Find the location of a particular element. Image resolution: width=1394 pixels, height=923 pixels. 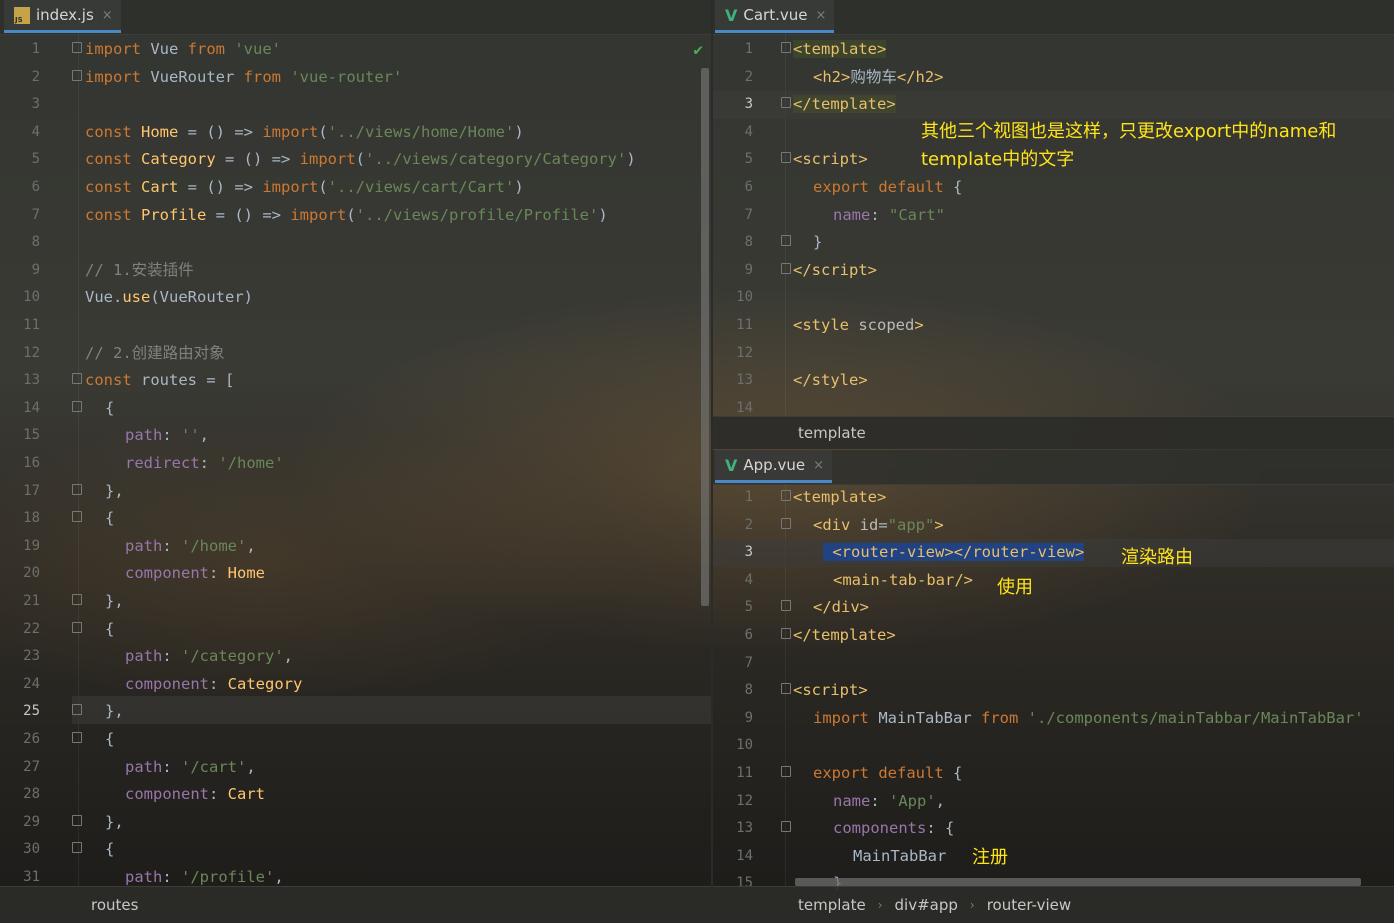

editor-tab-bar: JS index.js × is located at coordinates (355, 17).